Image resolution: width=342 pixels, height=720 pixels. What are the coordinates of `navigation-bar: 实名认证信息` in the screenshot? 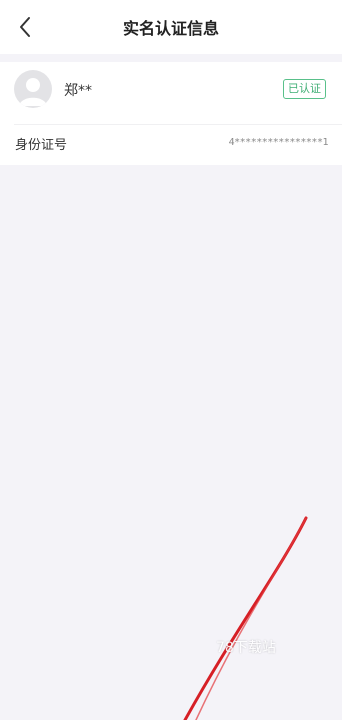 It's located at (171, 27).